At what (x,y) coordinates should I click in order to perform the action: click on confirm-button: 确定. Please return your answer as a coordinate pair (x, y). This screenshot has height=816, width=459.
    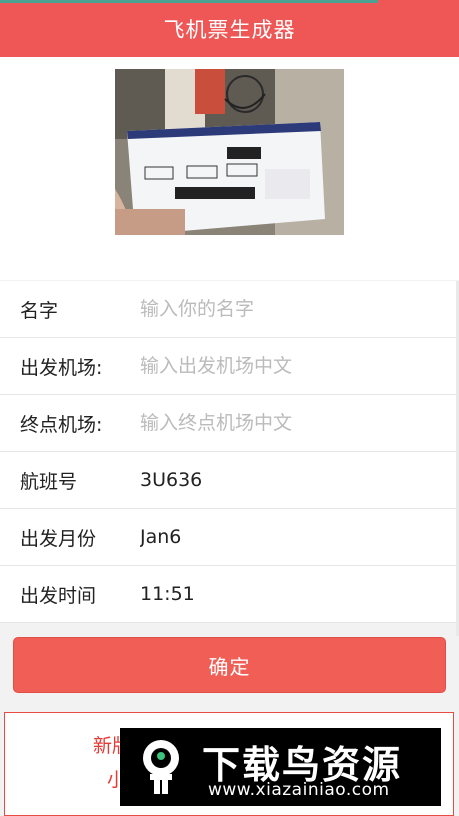
    Looking at the image, I should click on (229, 665).